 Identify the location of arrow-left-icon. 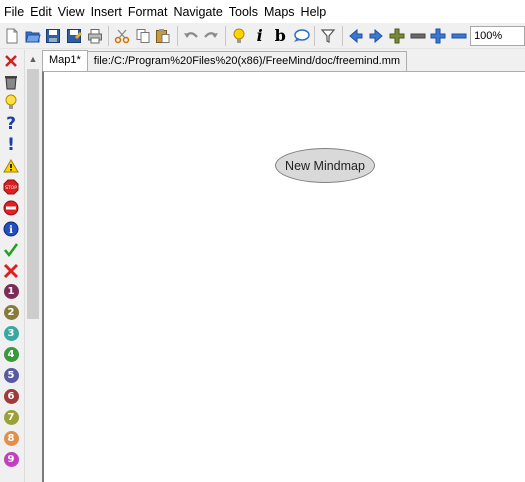
(356, 36).